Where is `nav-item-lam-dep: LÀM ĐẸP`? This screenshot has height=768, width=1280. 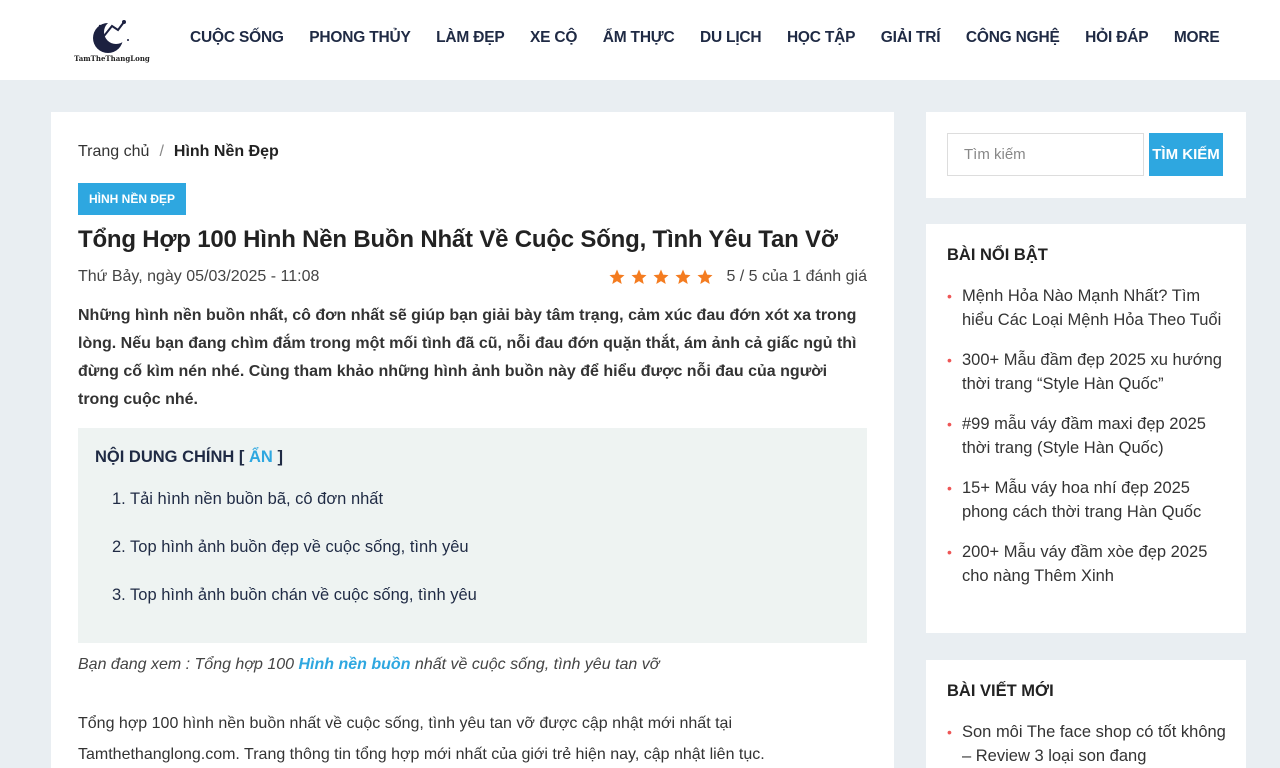
nav-item-lam-dep: LÀM ĐẸP is located at coordinates (470, 38).